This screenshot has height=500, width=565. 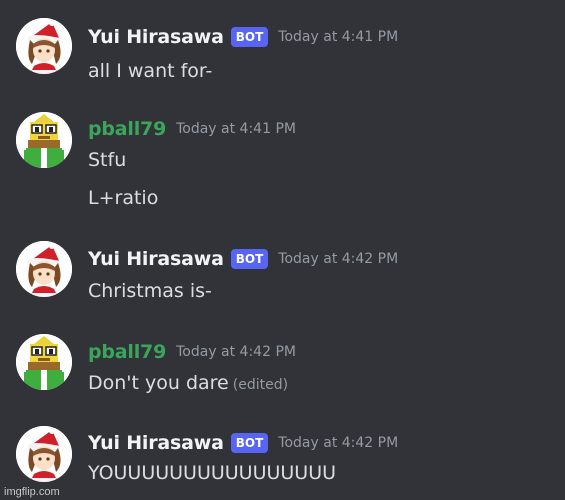 I want to click on message-header: pball79 Today at 4:42 PM, so click(x=192, y=352).